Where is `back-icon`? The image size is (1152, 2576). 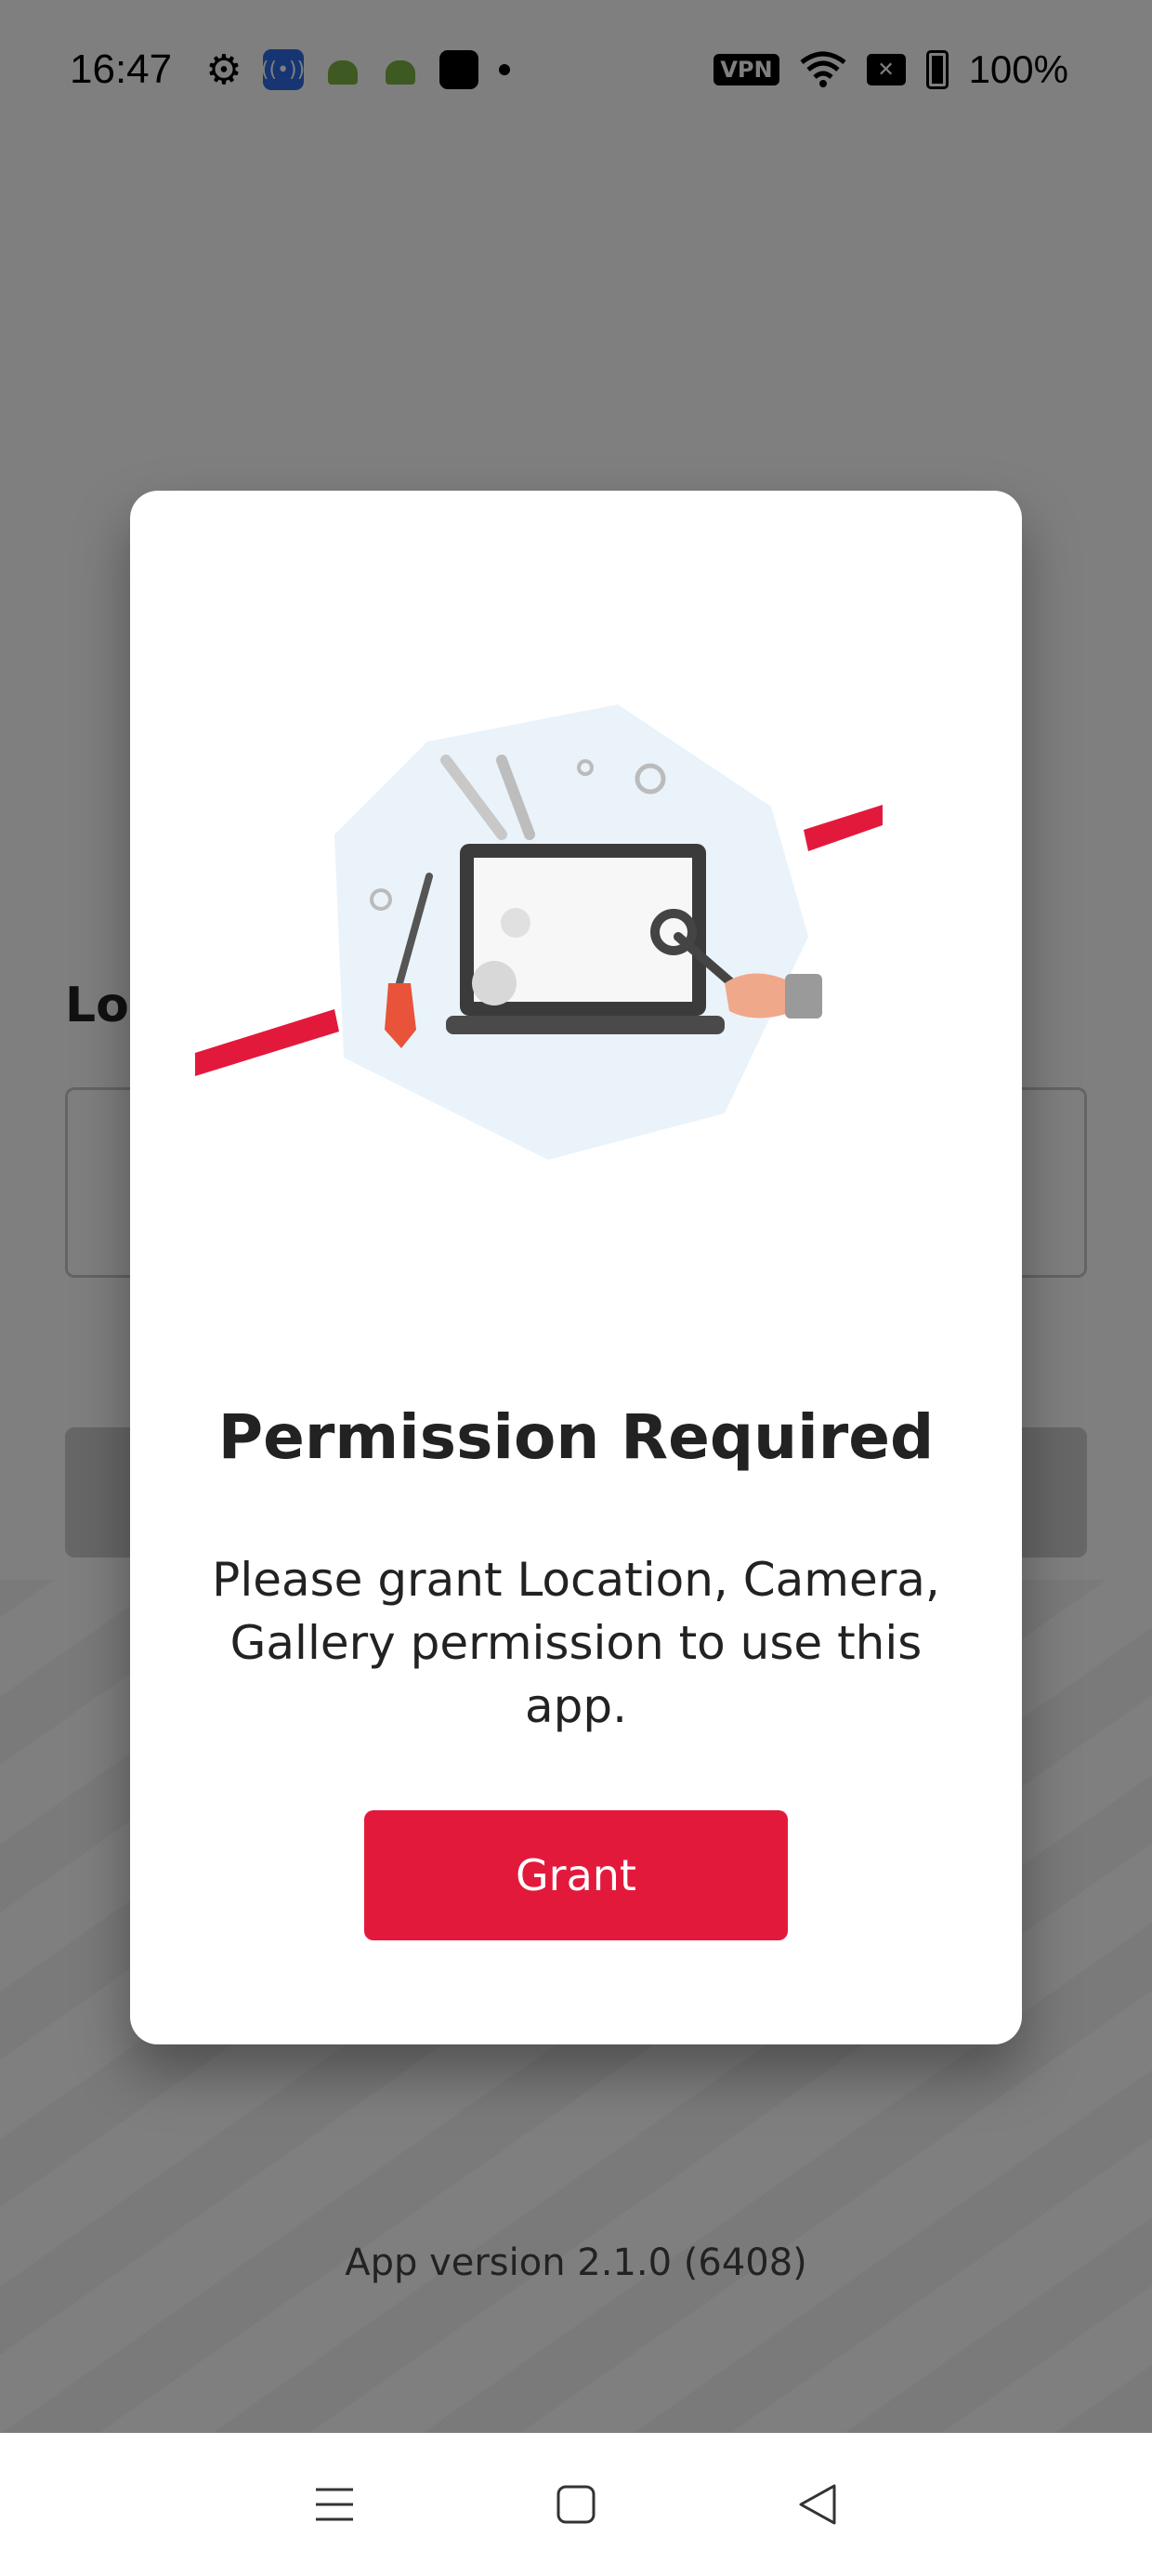 back-icon is located at coordinates (817, 2504).